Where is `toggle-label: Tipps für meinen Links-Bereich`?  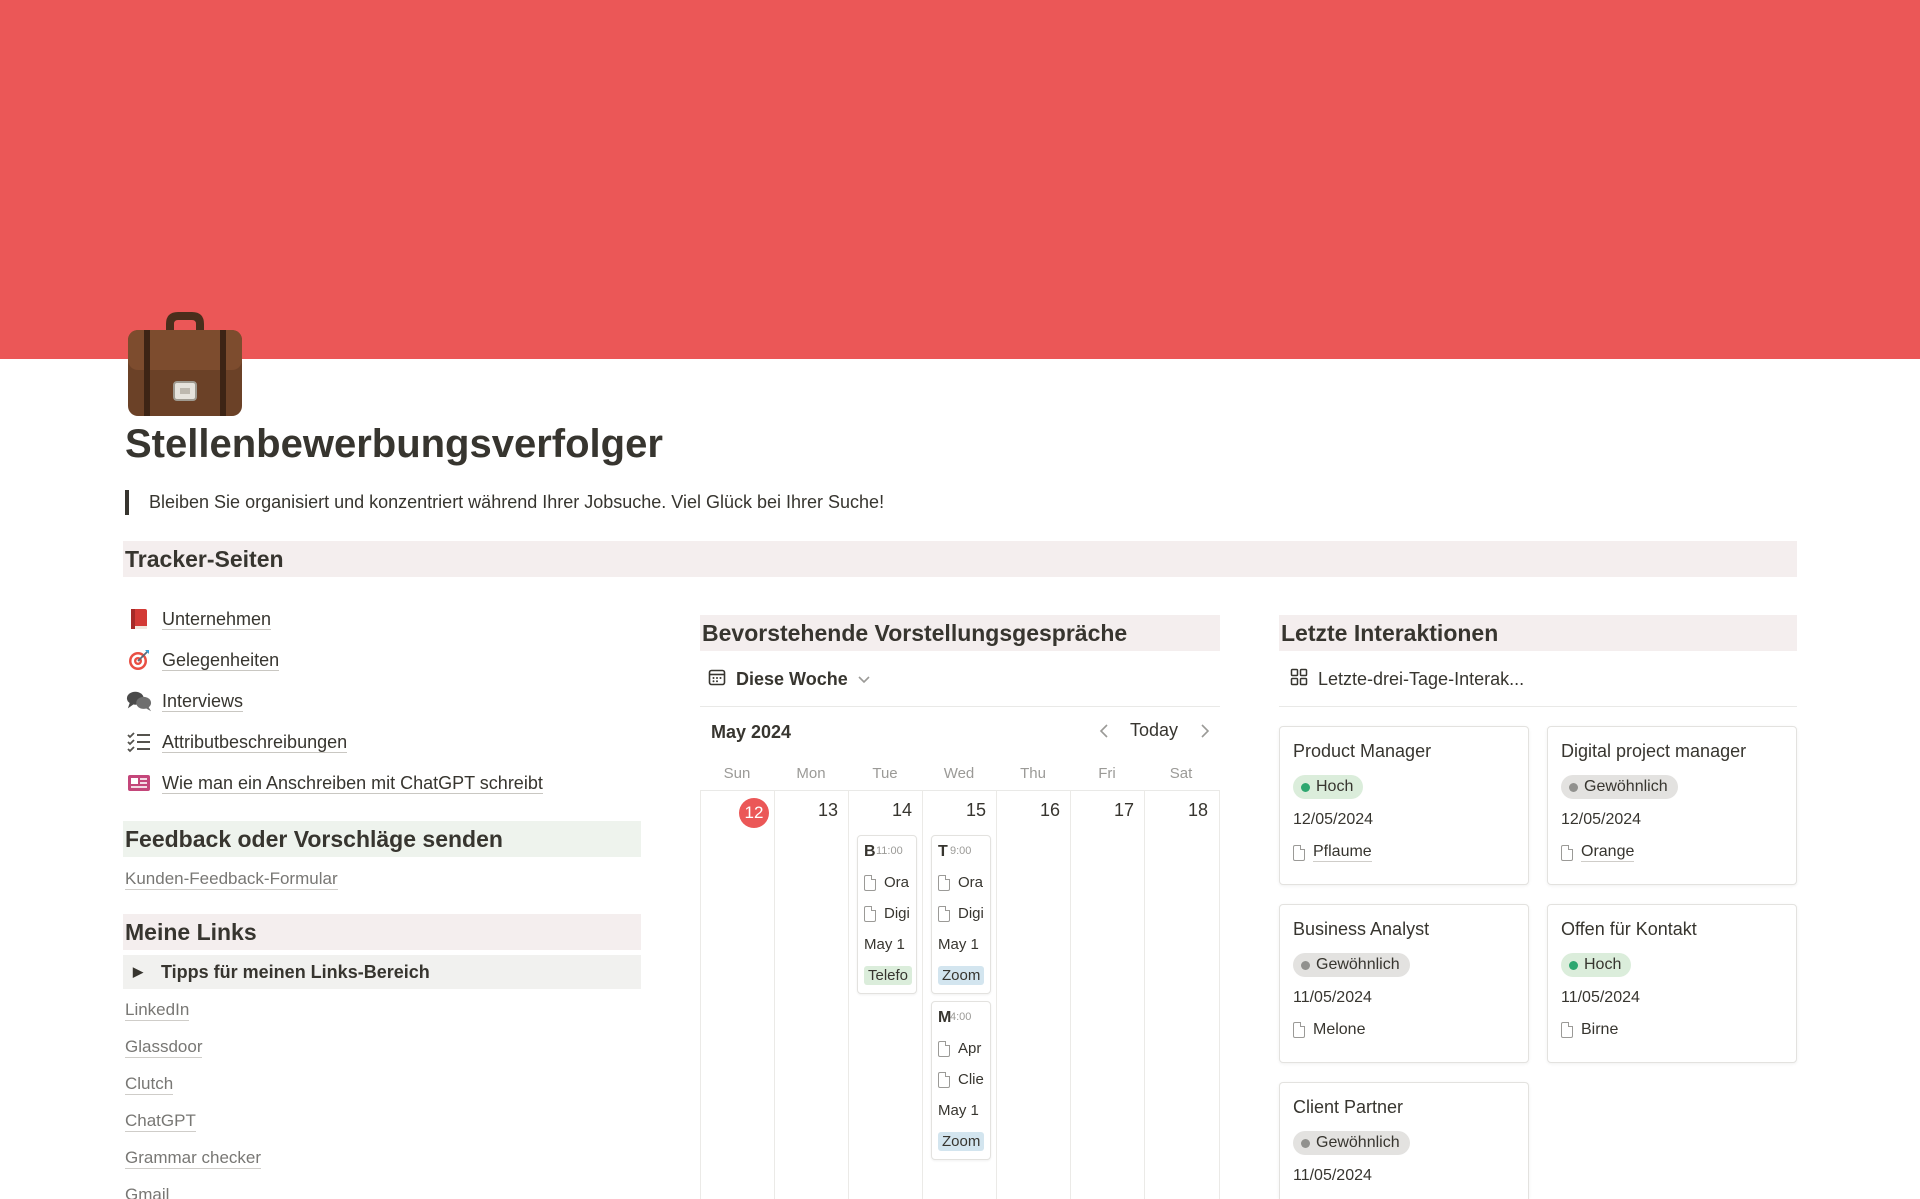
toggle-label: Tipps für meinen Links-Bereich is located at coordinates (295, 971).